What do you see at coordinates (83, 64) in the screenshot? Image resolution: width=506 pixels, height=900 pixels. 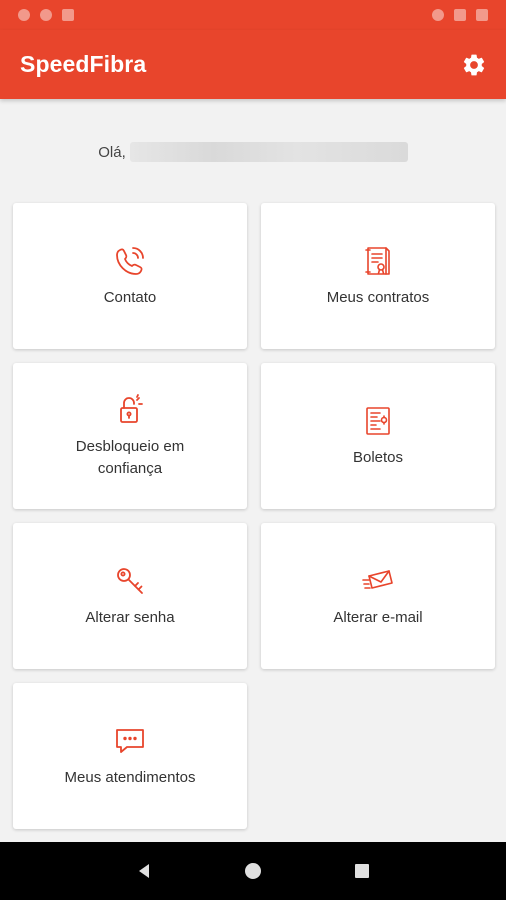 I see `app-title: SpeedFibra` at bounding box center [83, 64].